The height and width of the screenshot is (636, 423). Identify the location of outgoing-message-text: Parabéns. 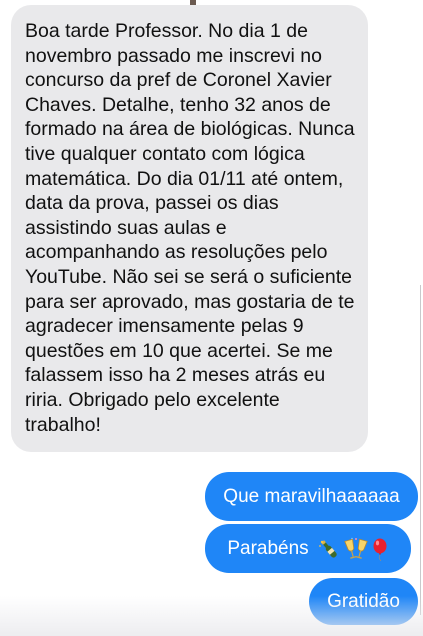
(268, 548).